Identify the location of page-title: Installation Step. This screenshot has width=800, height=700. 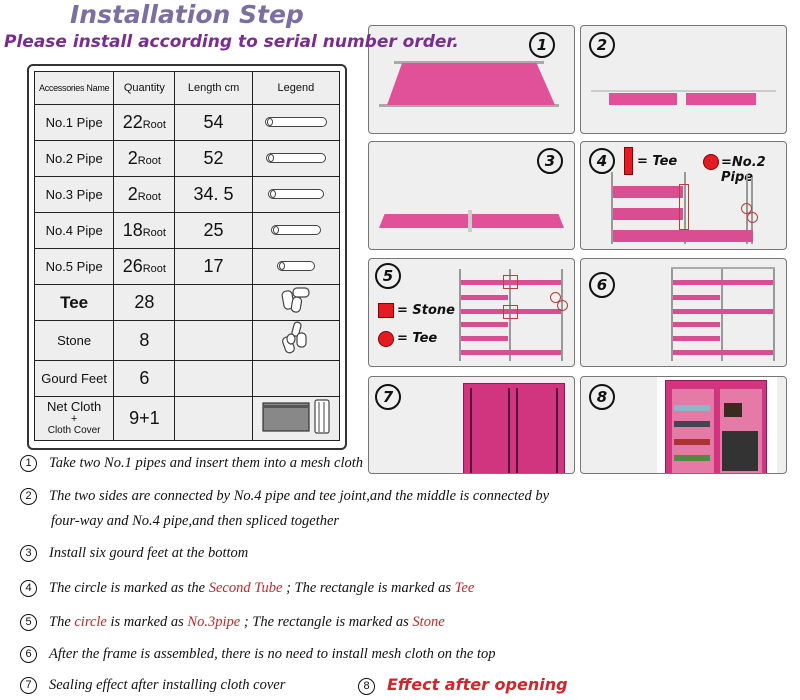
(187, 14).